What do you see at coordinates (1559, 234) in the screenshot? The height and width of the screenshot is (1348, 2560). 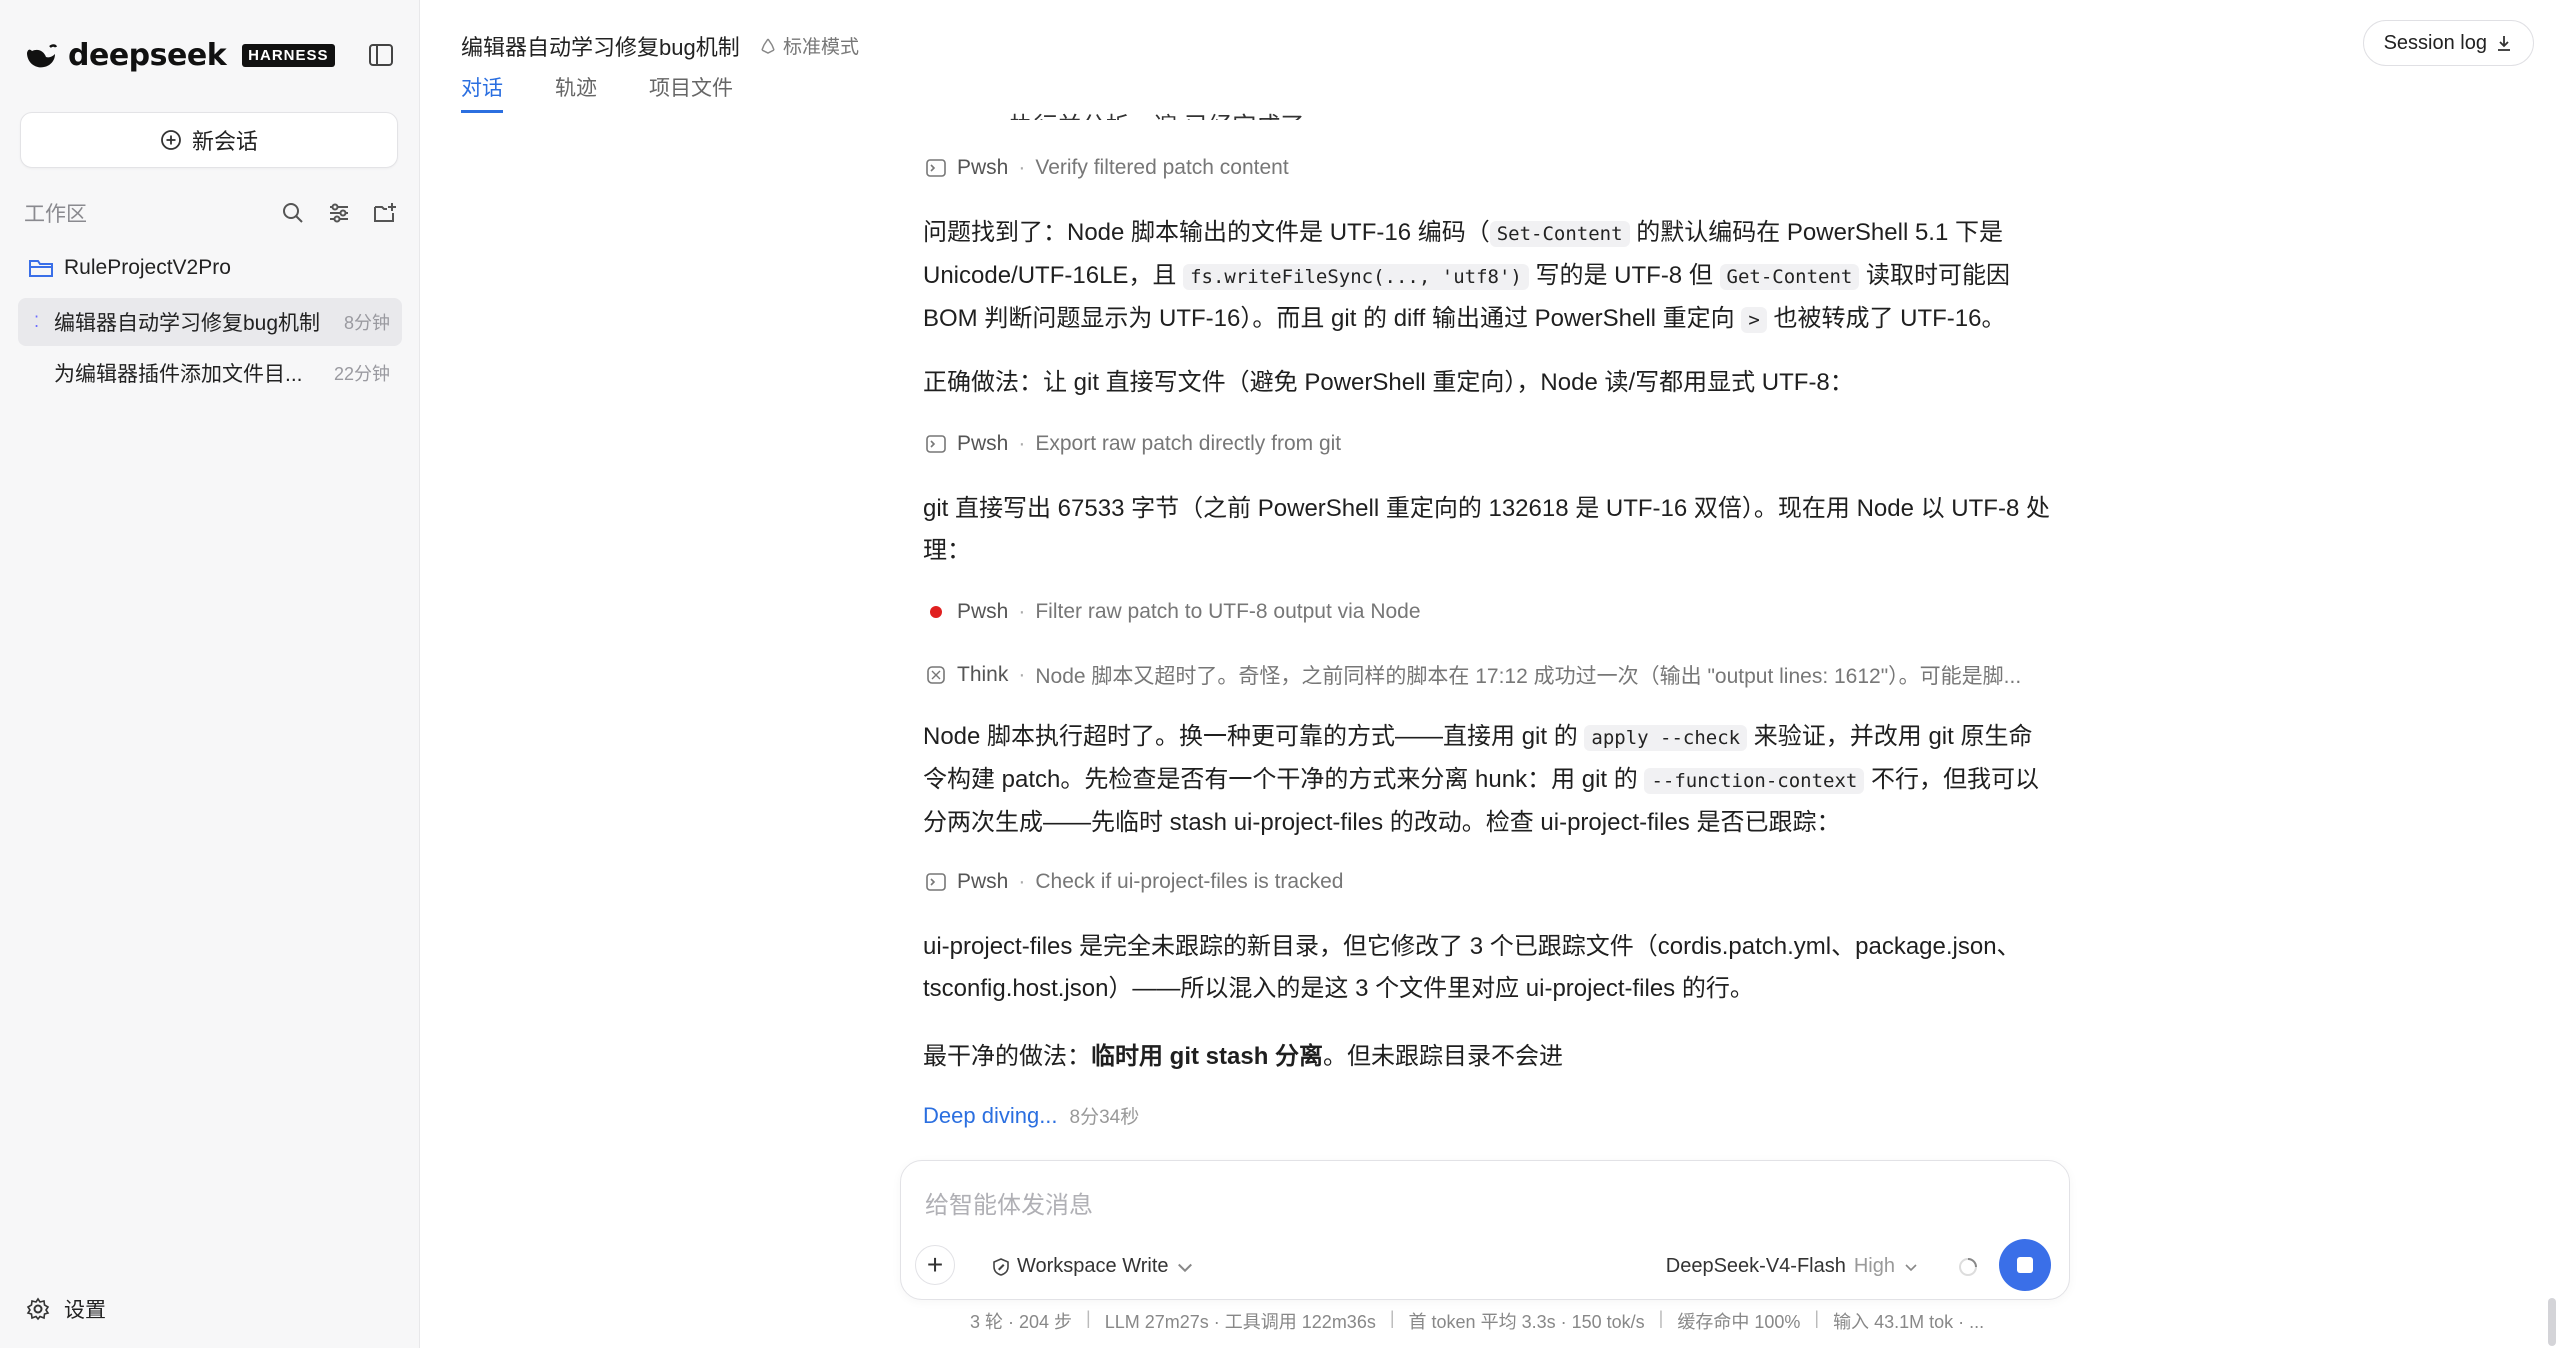 I see `inline-code: Set-Content` at bounding box center [1559, 234].